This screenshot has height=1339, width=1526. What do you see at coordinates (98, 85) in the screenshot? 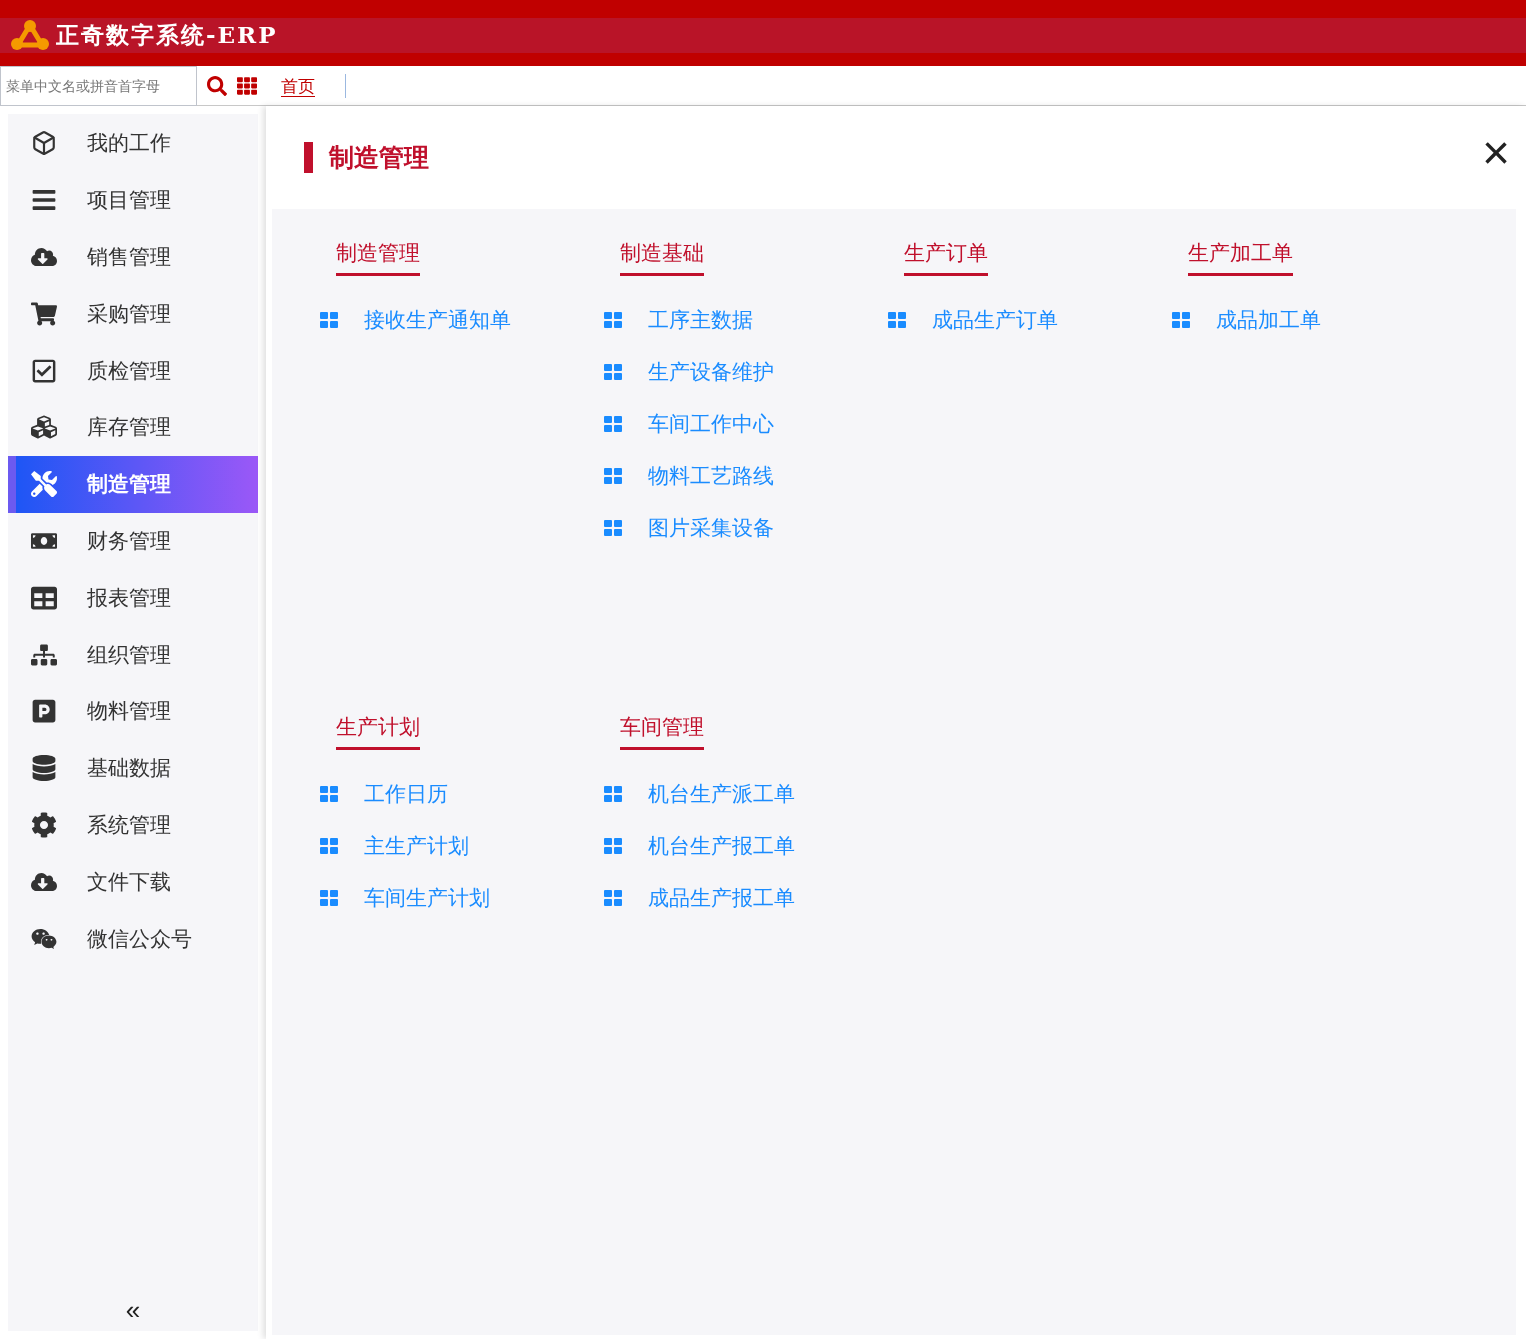
I see `search-field: 菜单中文名或拼音首字母` at bounding box center [98, 85].